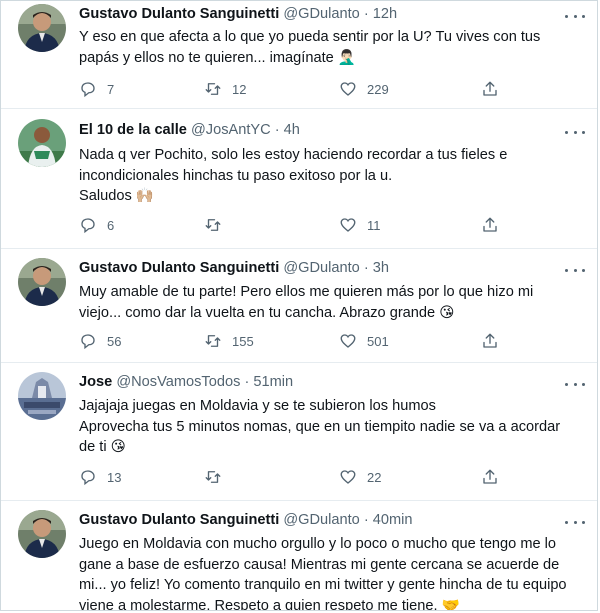  Describe the element at coordinates (114, 341) in the screenshot. I see `reply-count: 56` at that location.